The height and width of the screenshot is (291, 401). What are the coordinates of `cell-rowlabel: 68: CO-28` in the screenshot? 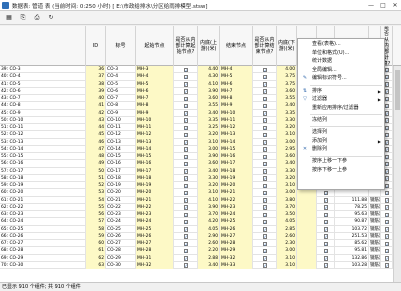 It's located at (43, 251).